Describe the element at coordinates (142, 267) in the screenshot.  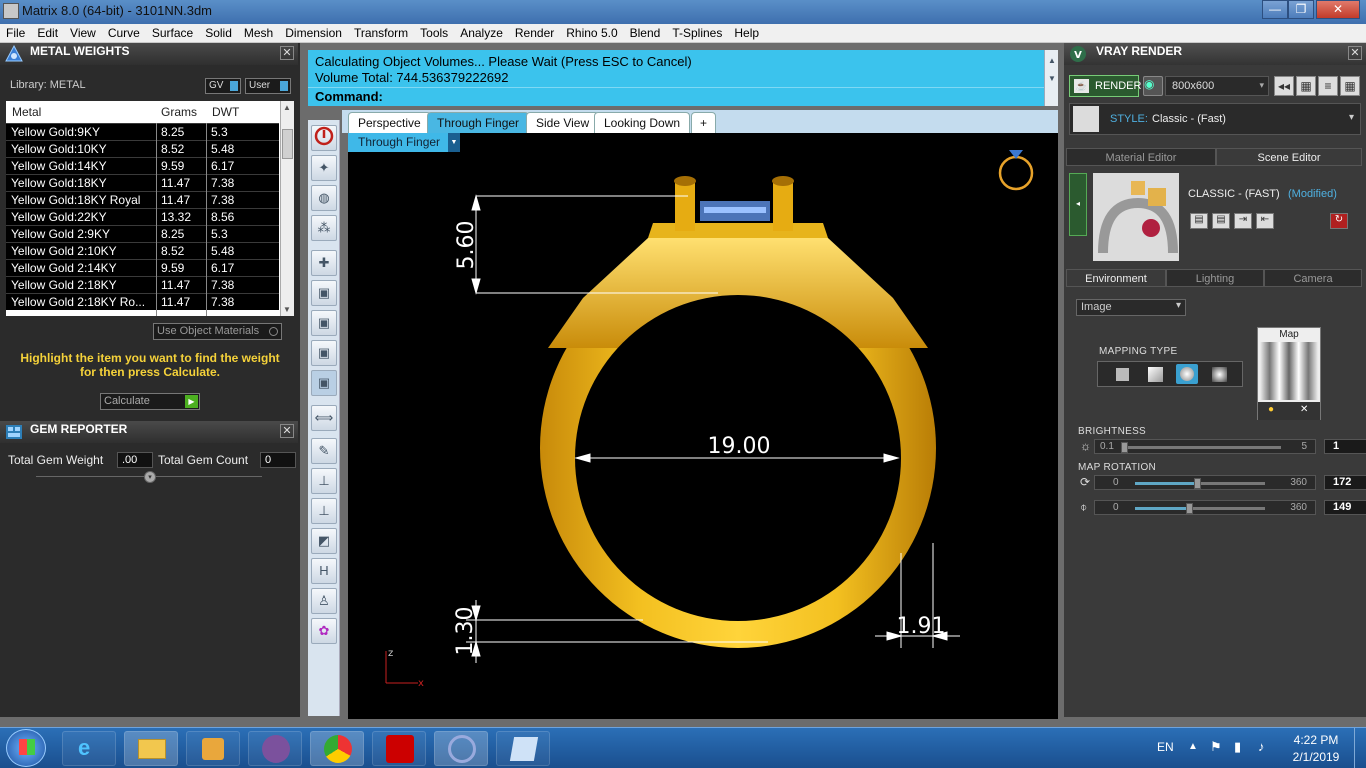
I see `metal-row: Yellow Gold 2:14KY 9.59 6.17` at that location.